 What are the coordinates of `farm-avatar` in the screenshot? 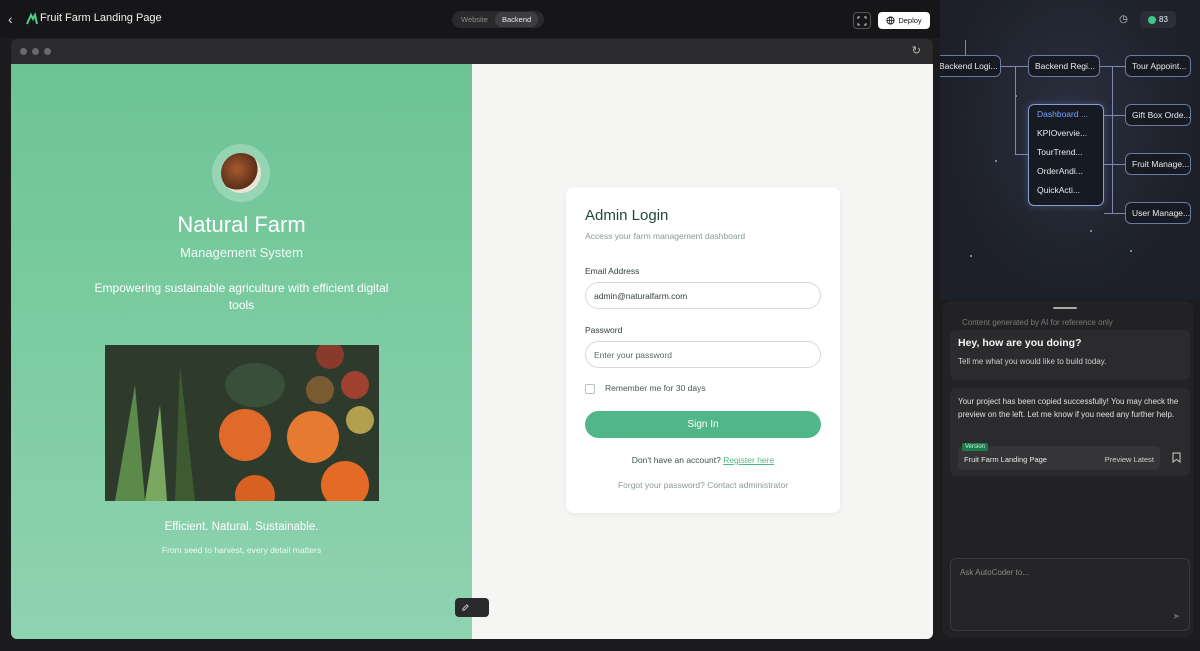 It's located at (241, 173).